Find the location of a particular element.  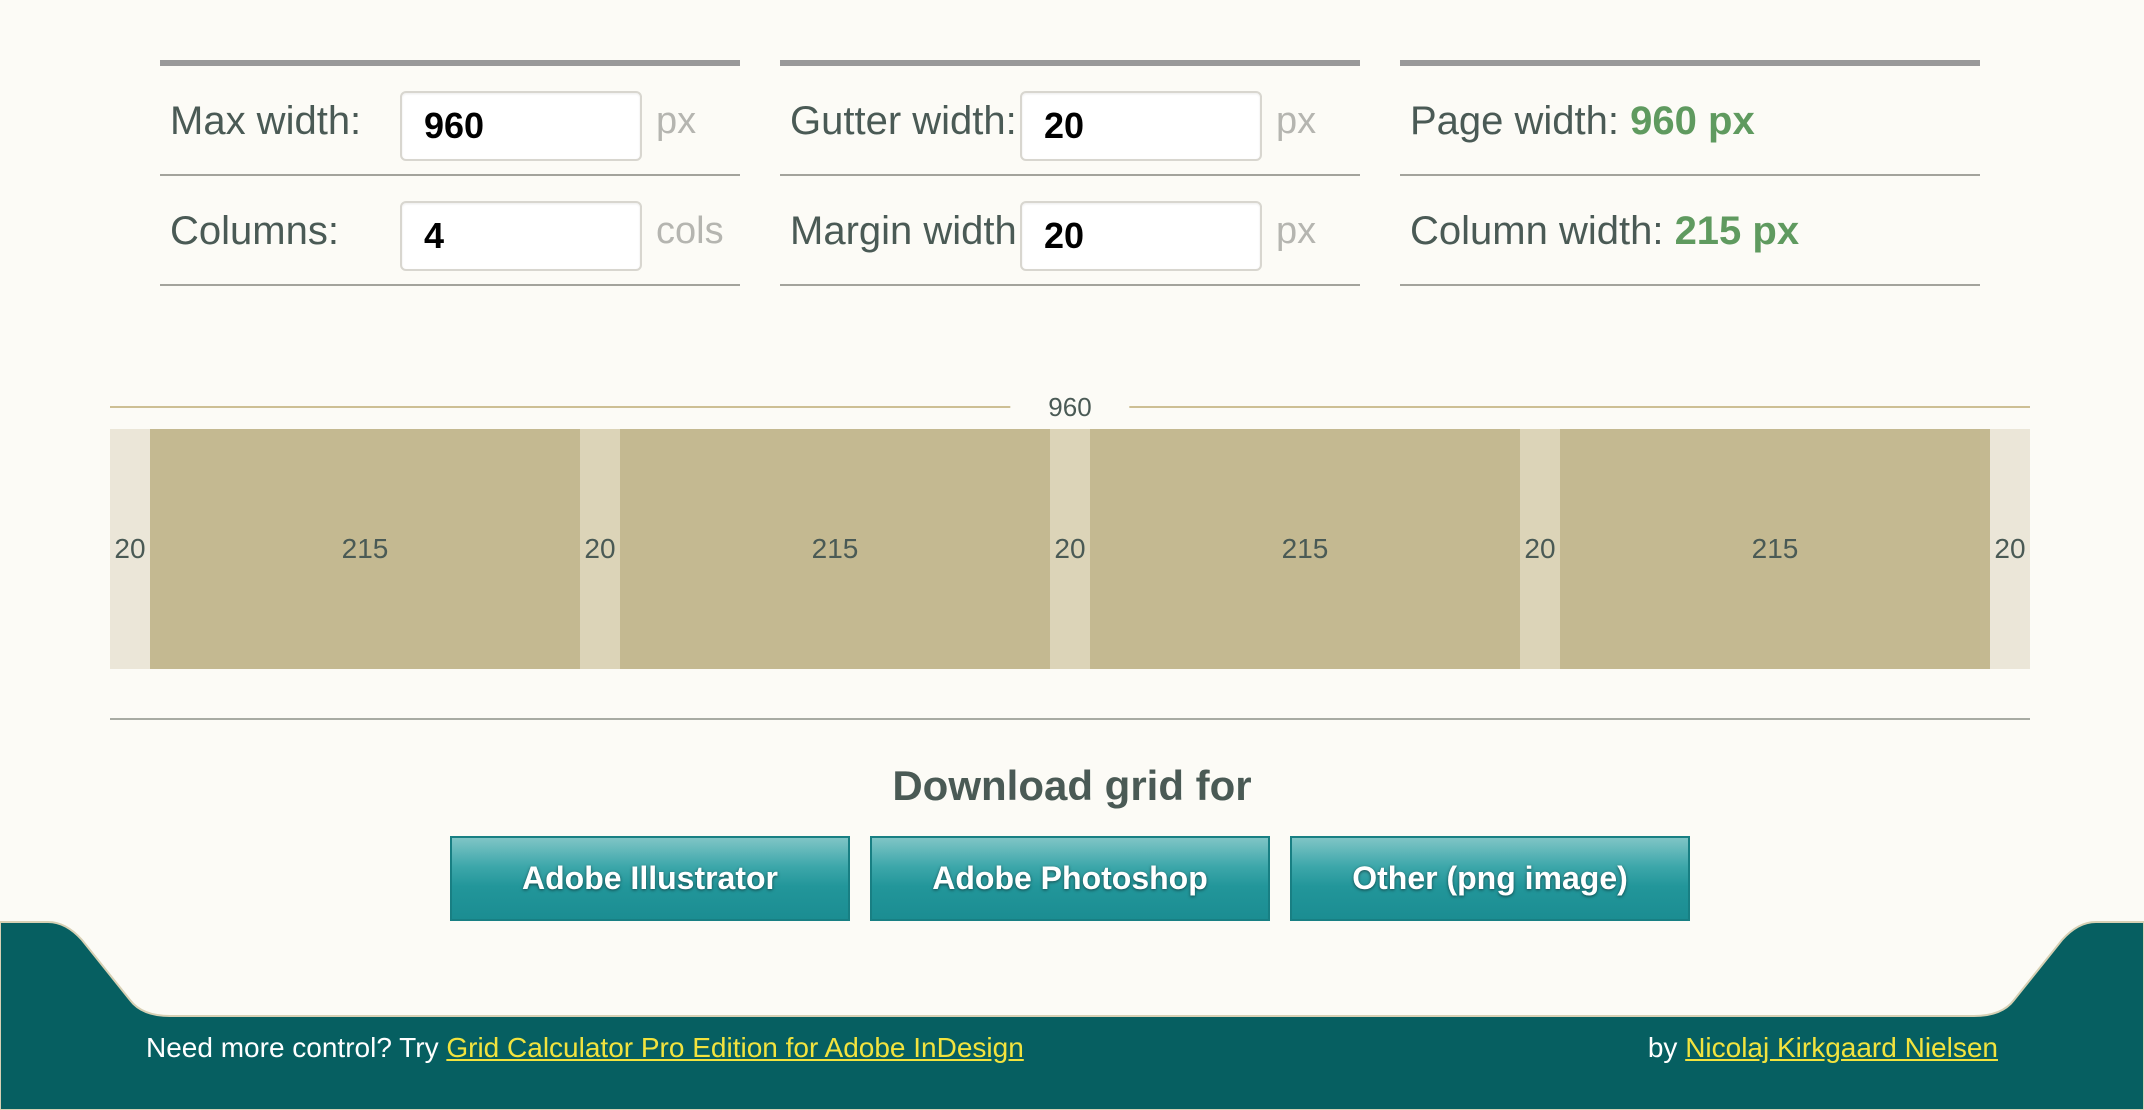

download-illustrator-button: Adobe Illustrator is located at coordinates (650, 878).